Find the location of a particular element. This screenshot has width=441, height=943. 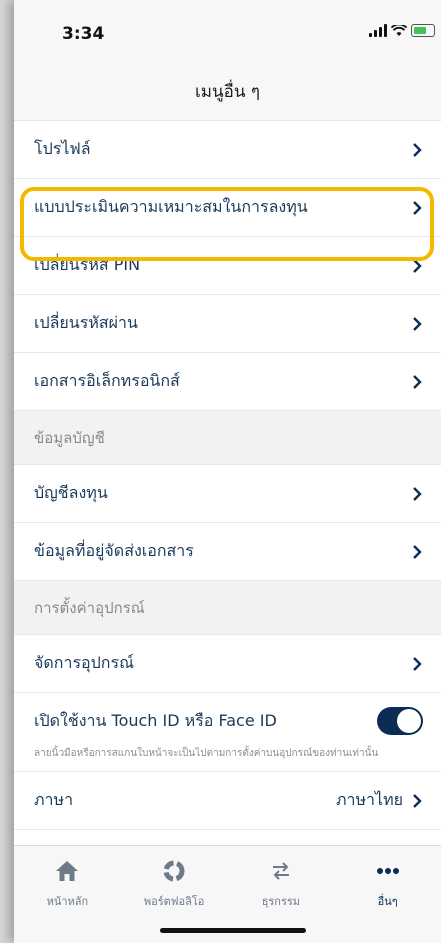

menu-item-mailing-address: ข้อมูลที่อยู่จัดส่งเอกสาร is located at coordinates (227, 552).